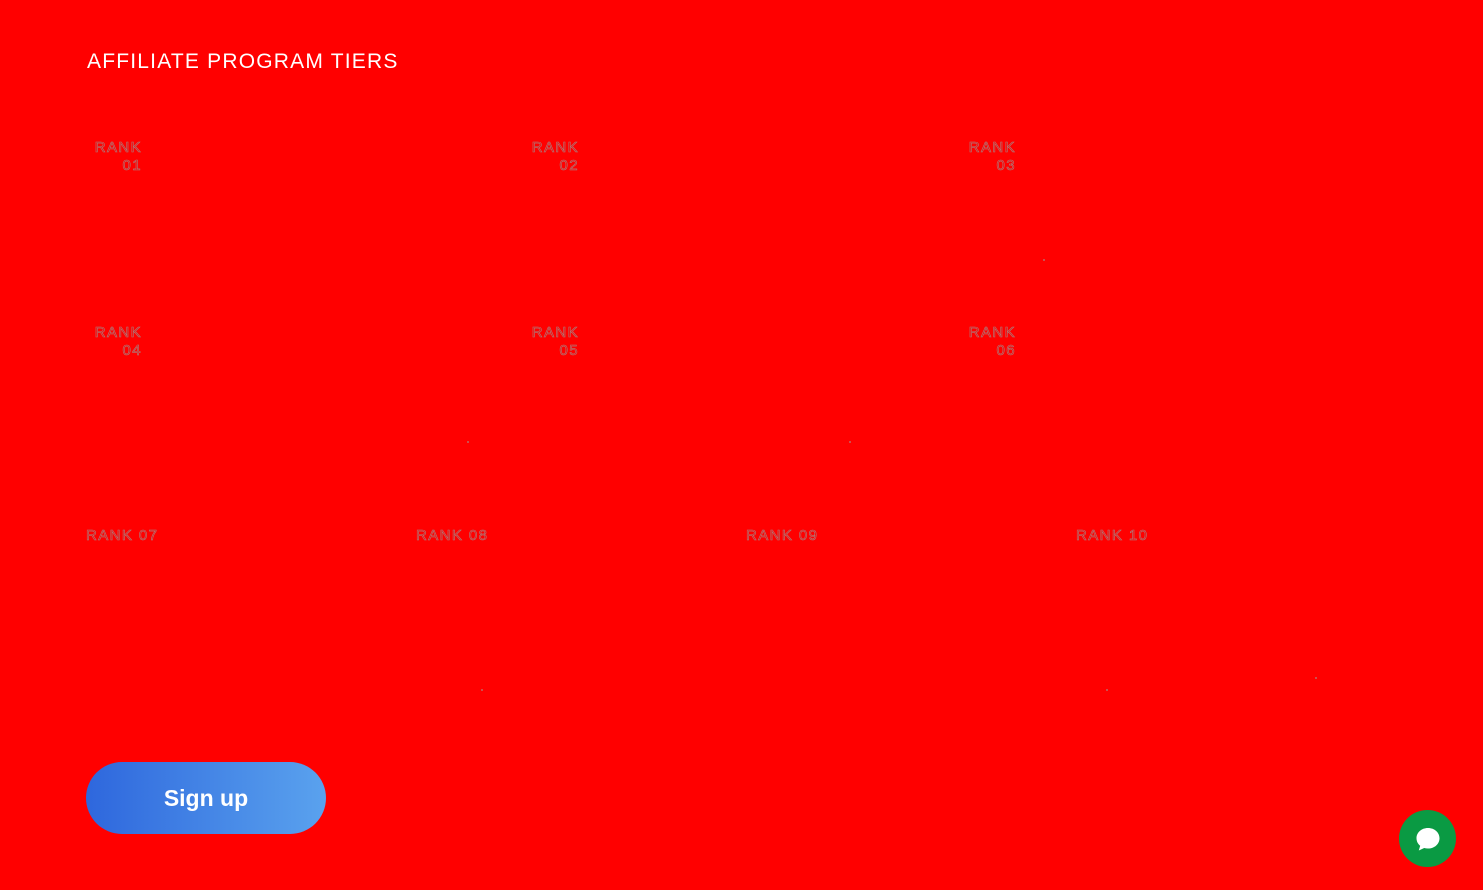 The width and height of the screenshot is (1483, 890). What do you see at coordinates (569, 166) in the screenshot?
I see `rank-number: 02` at bounding box center [569, 166].